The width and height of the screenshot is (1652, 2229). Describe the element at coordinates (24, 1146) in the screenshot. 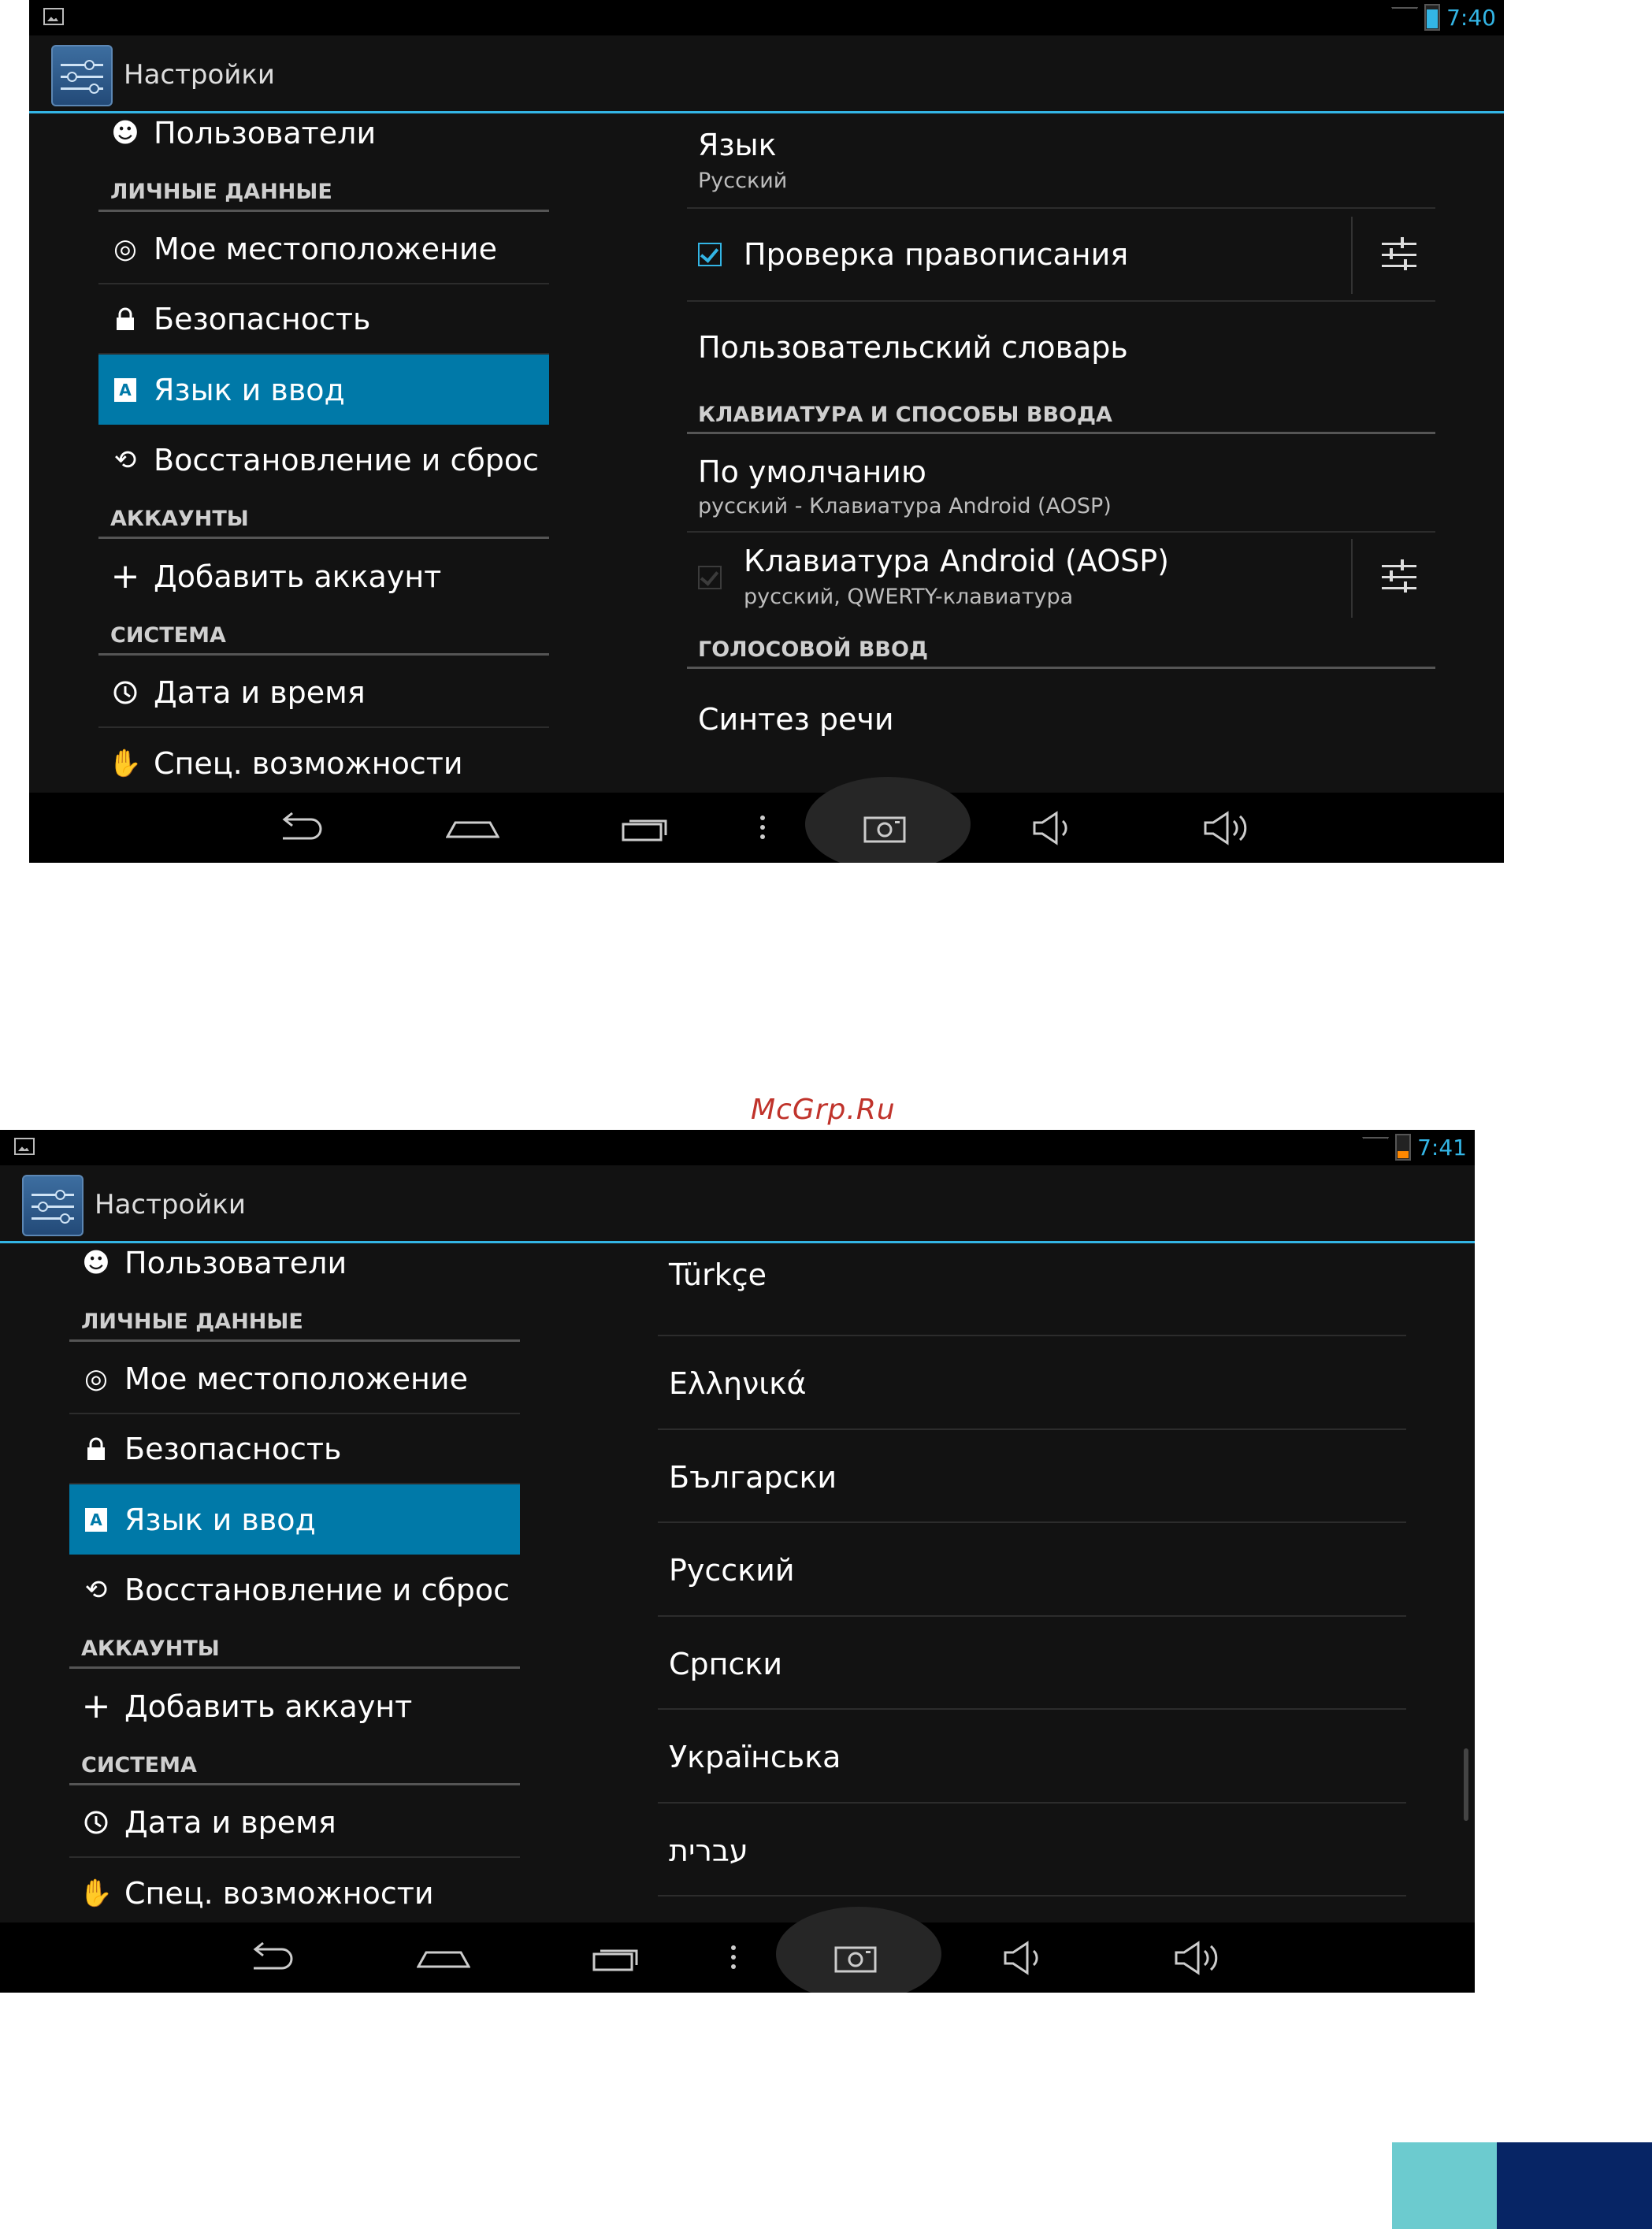

I see `image-icon` at that location.